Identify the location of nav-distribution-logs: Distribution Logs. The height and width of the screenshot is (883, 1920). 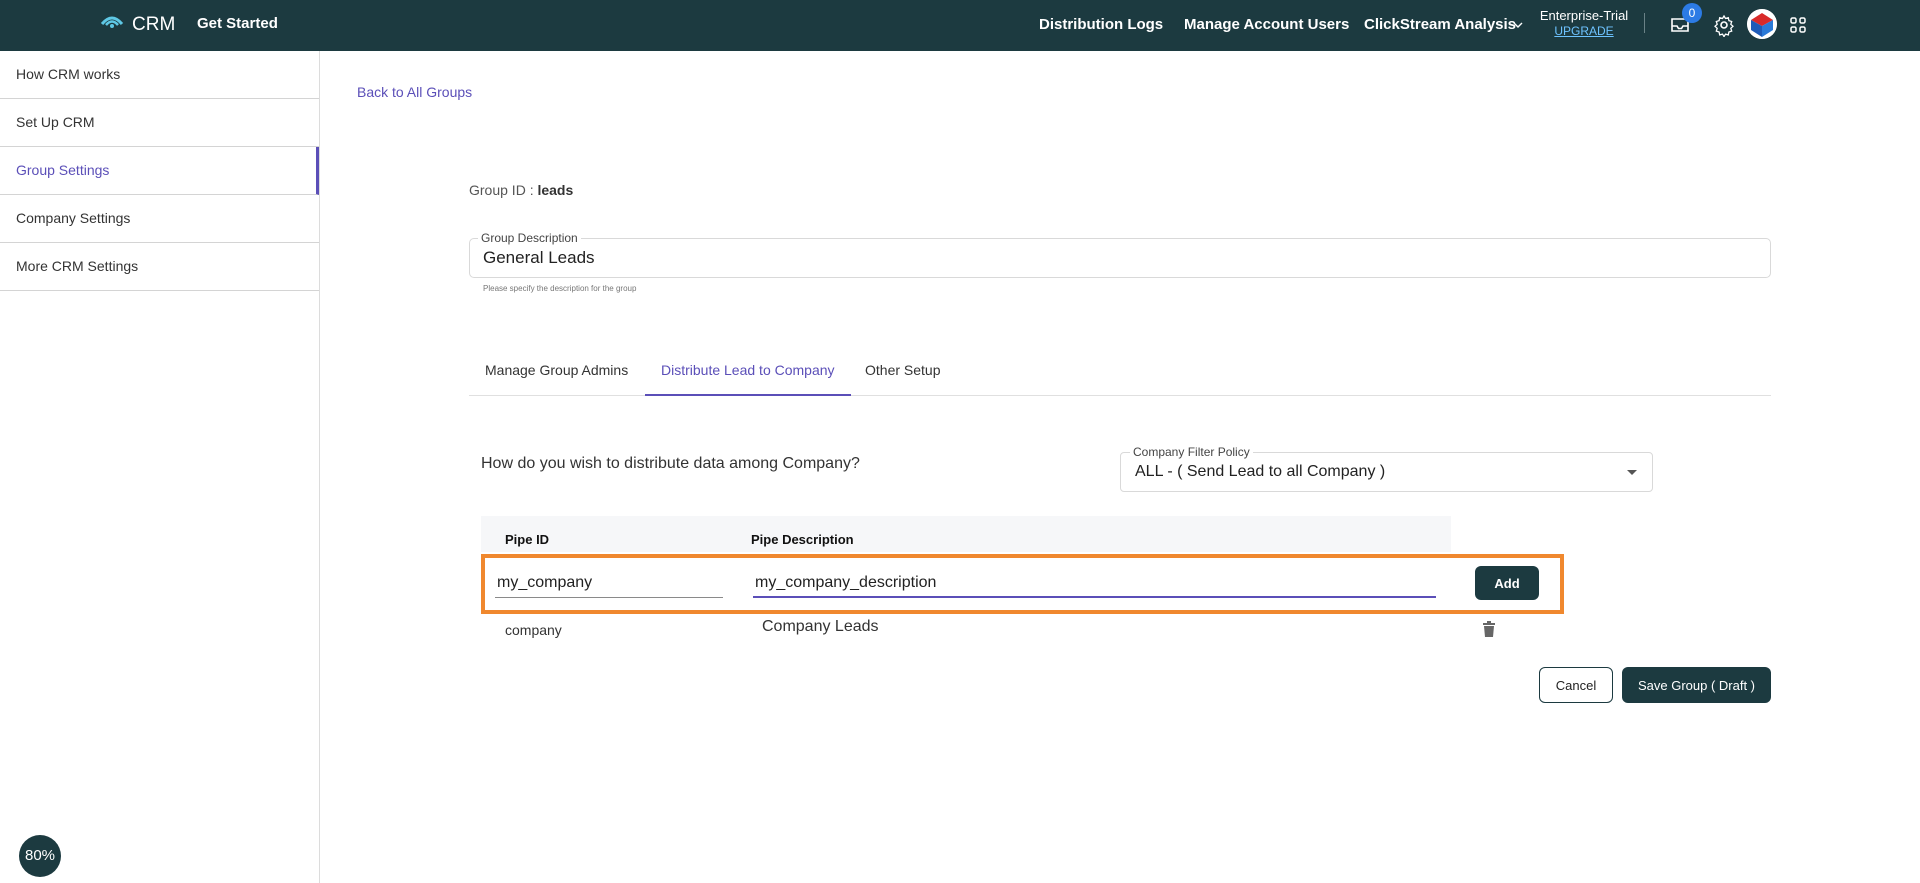
(1101, 24).